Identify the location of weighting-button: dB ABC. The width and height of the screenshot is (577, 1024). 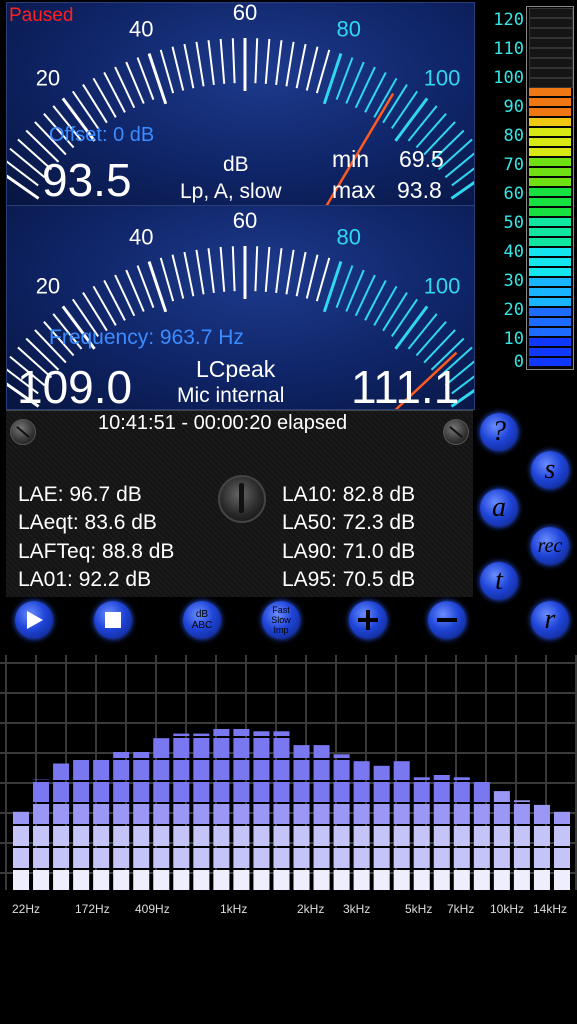
(202, 620).